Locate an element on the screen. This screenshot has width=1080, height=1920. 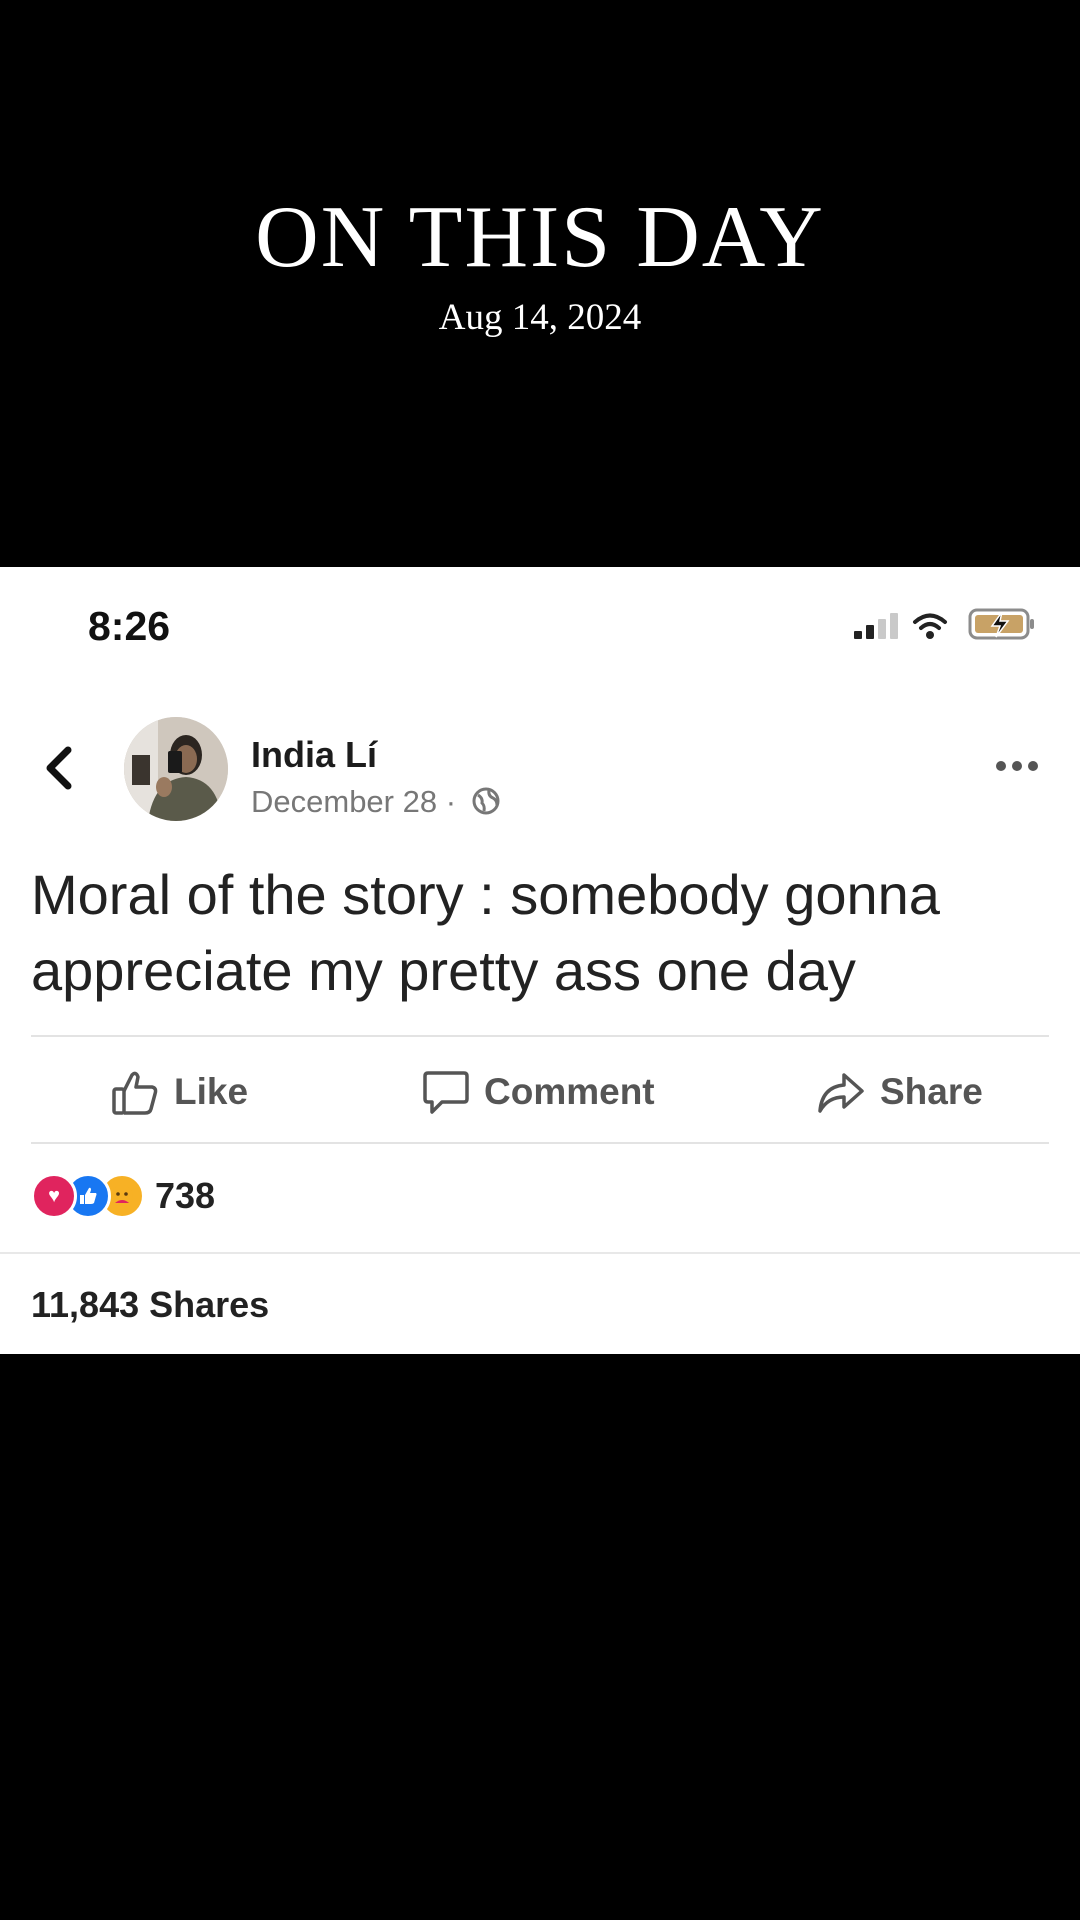
love-icon: ♥ is located at coordinates (54, 1196).